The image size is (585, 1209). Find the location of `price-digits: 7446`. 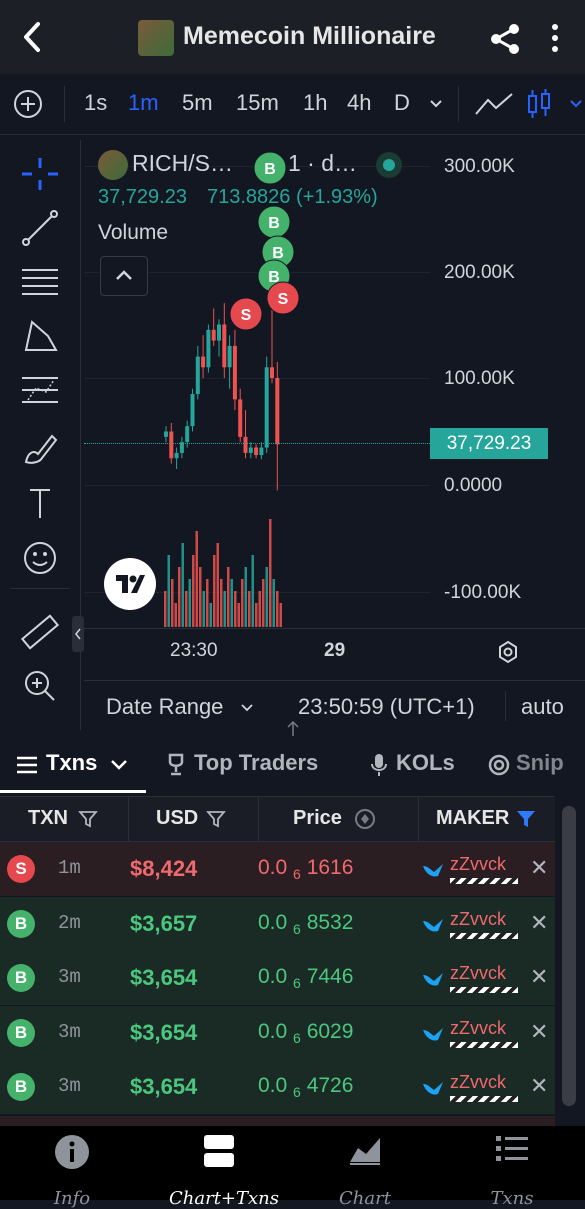

price-digits: 7446 is located at coordinates (330, 976).